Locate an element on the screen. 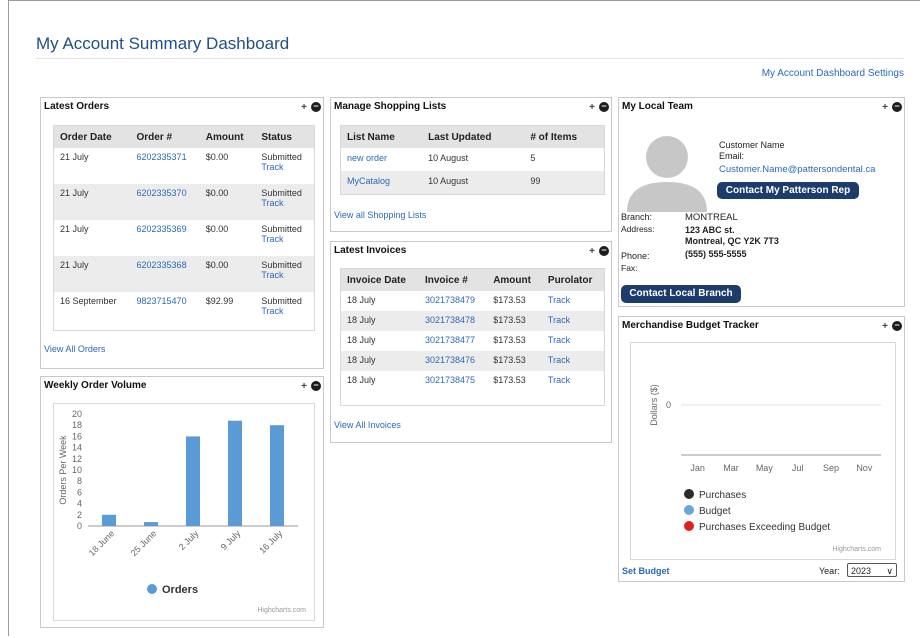 This screenshot has height=638, width=922. table-row: 18 July 3021738477 $173.53 Track is located at coordinates (472, 341).